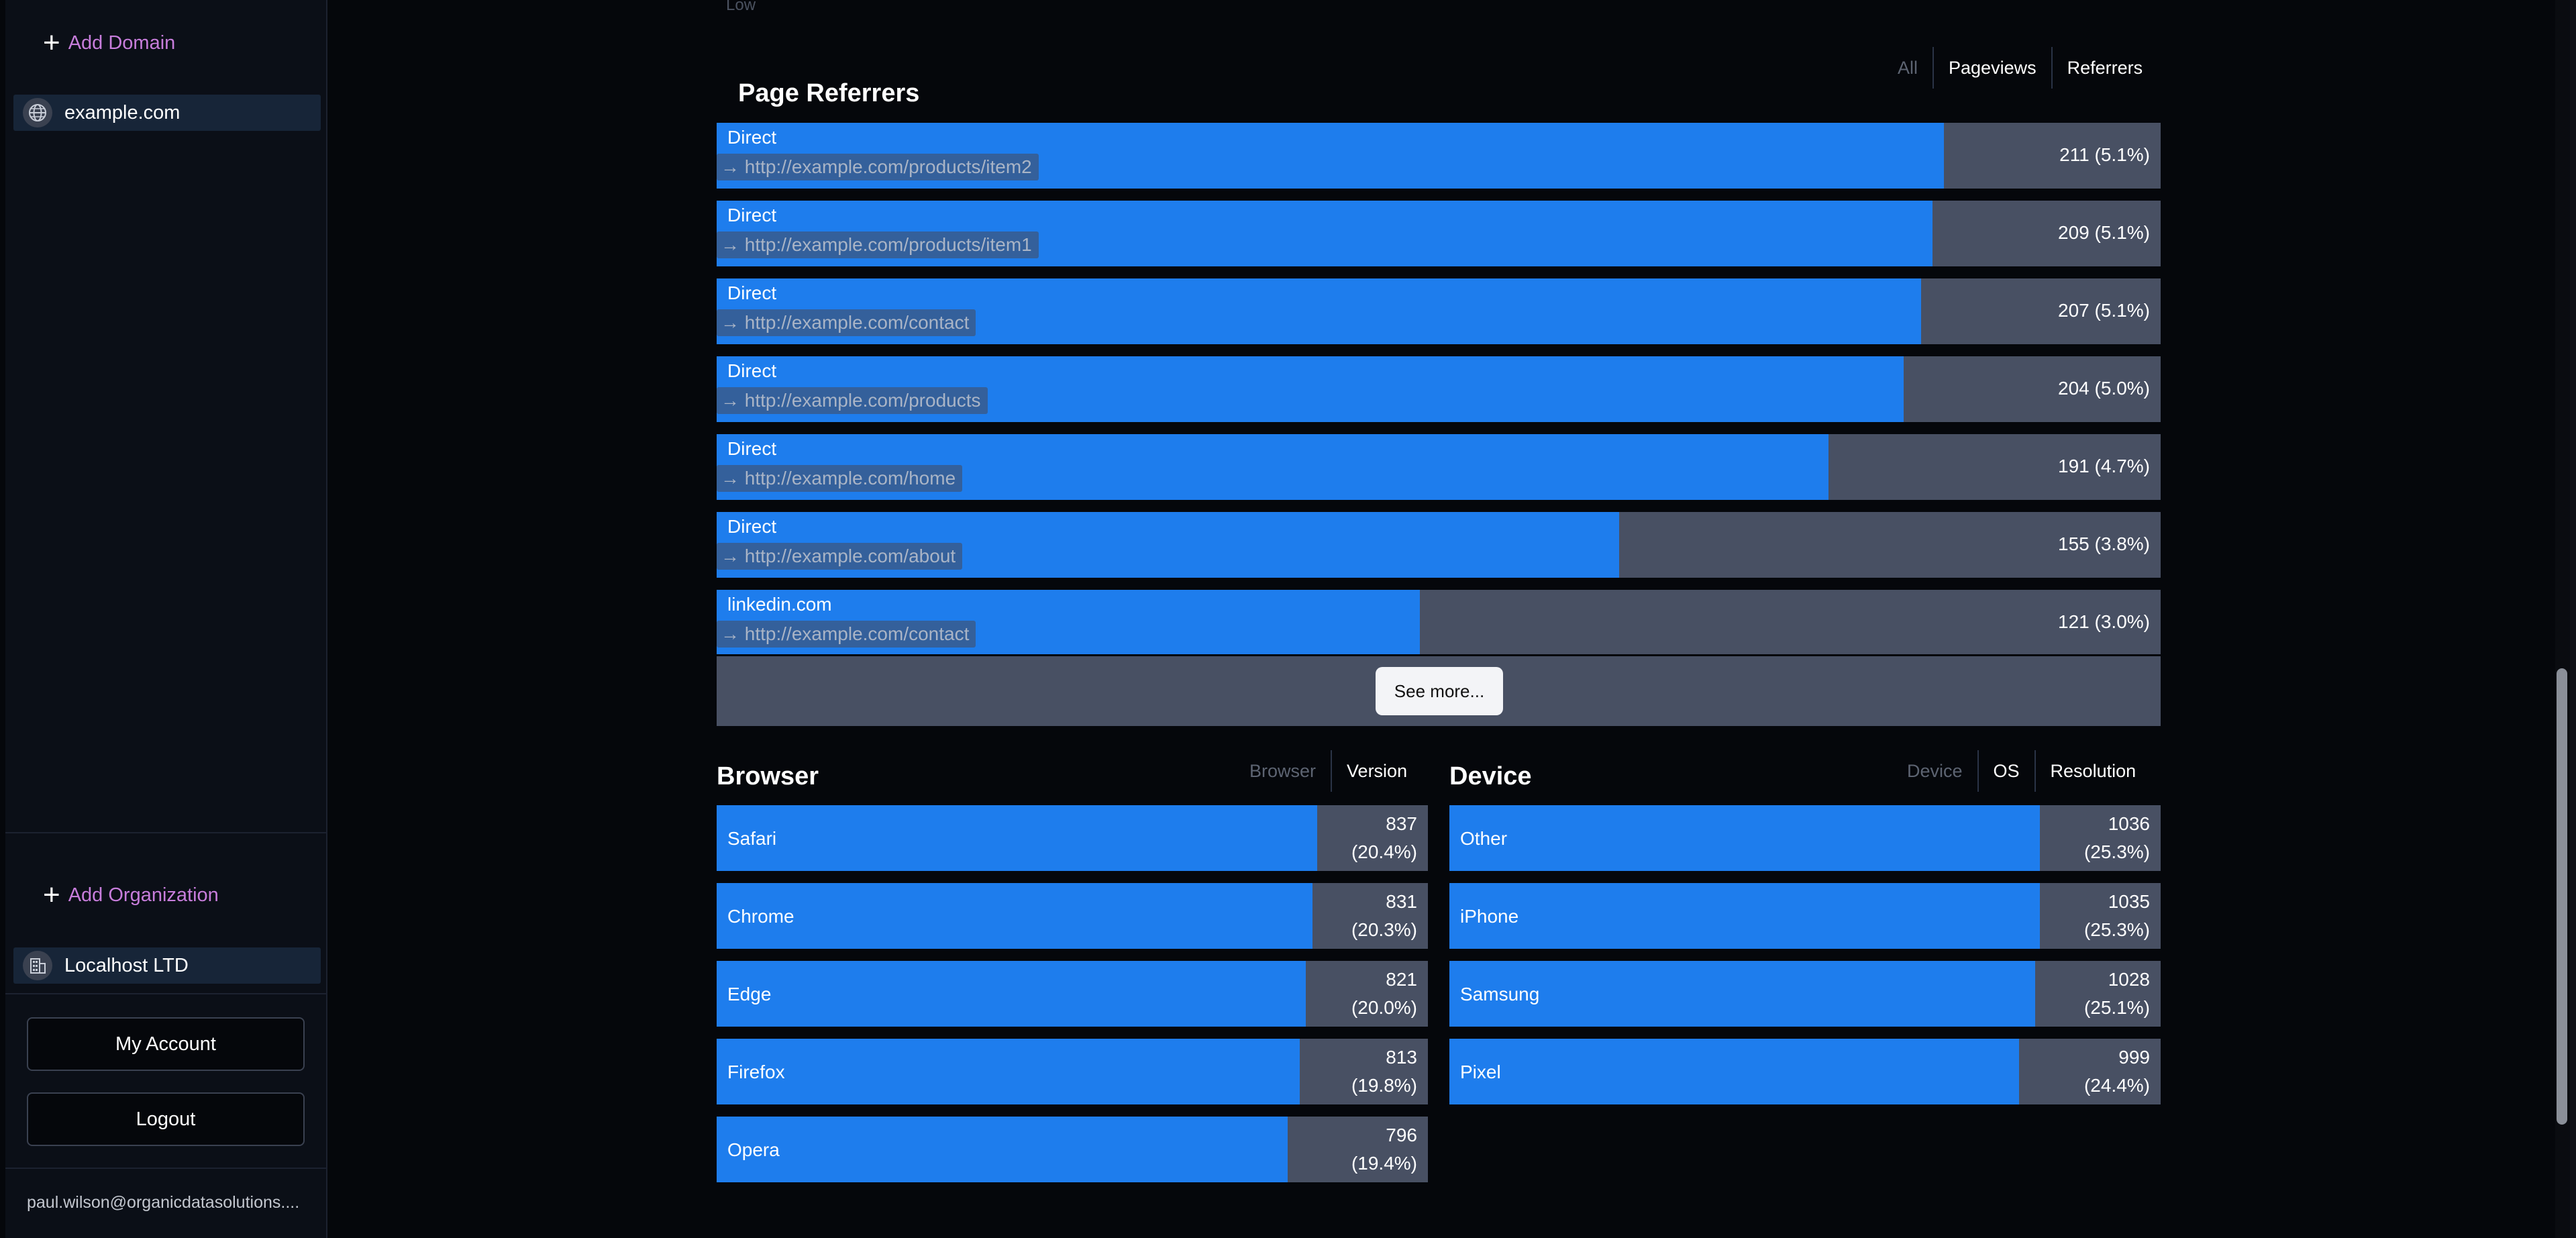  I want to click on tab-version: Version, so click(1377, 771).